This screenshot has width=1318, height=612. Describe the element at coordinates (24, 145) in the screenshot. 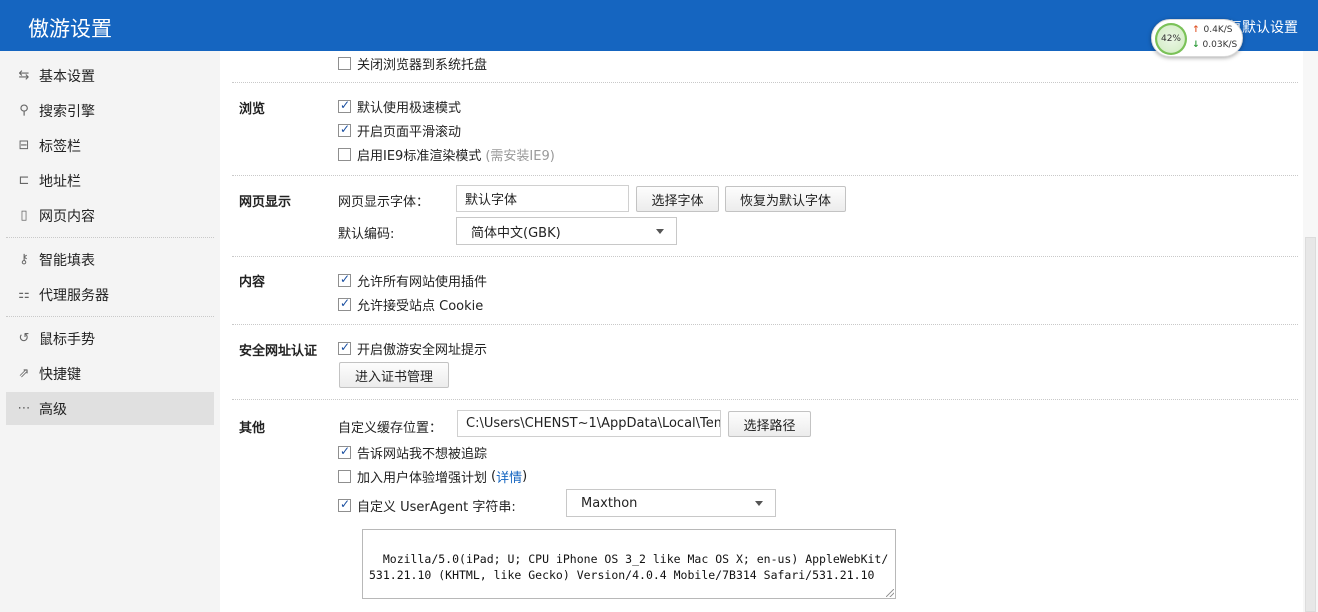

I see `tabs-icon: ⊟` at that location.